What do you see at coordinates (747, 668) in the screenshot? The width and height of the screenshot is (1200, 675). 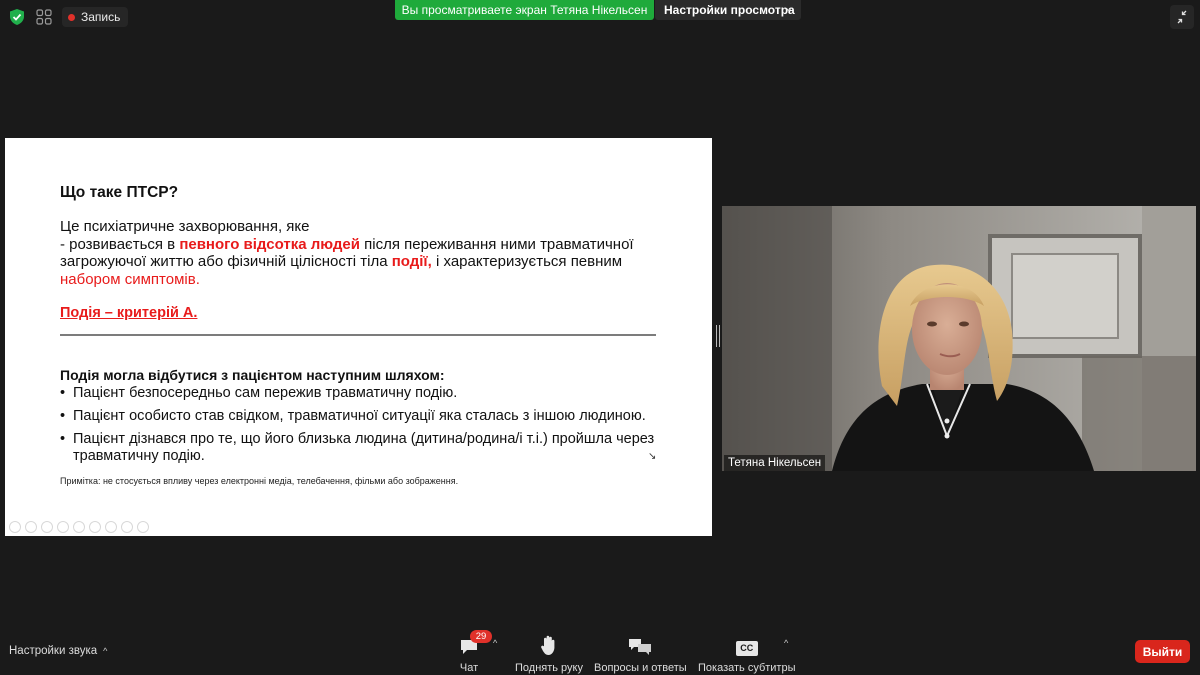 I see `captions-label: Показать субтитры` at bounding box center [747, 668].